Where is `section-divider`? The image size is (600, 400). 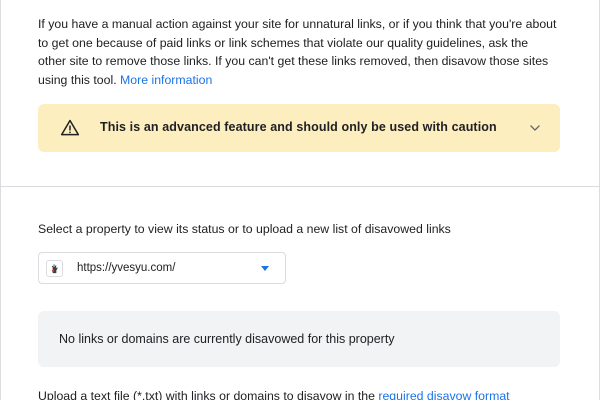 section-divider is located at coordinates (300, 186).